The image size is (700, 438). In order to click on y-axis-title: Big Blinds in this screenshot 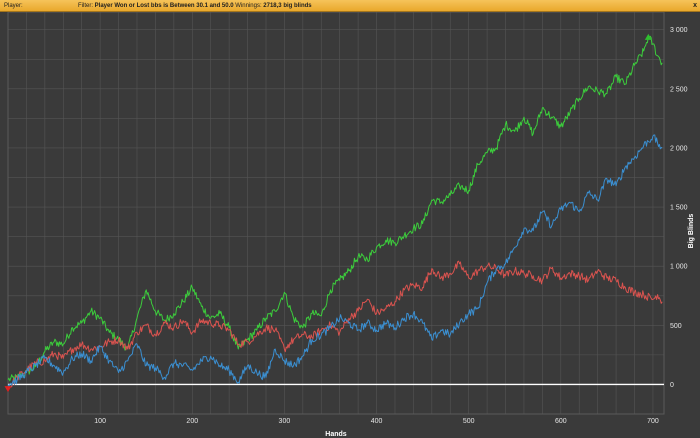, I will do `click(691, 231)`.